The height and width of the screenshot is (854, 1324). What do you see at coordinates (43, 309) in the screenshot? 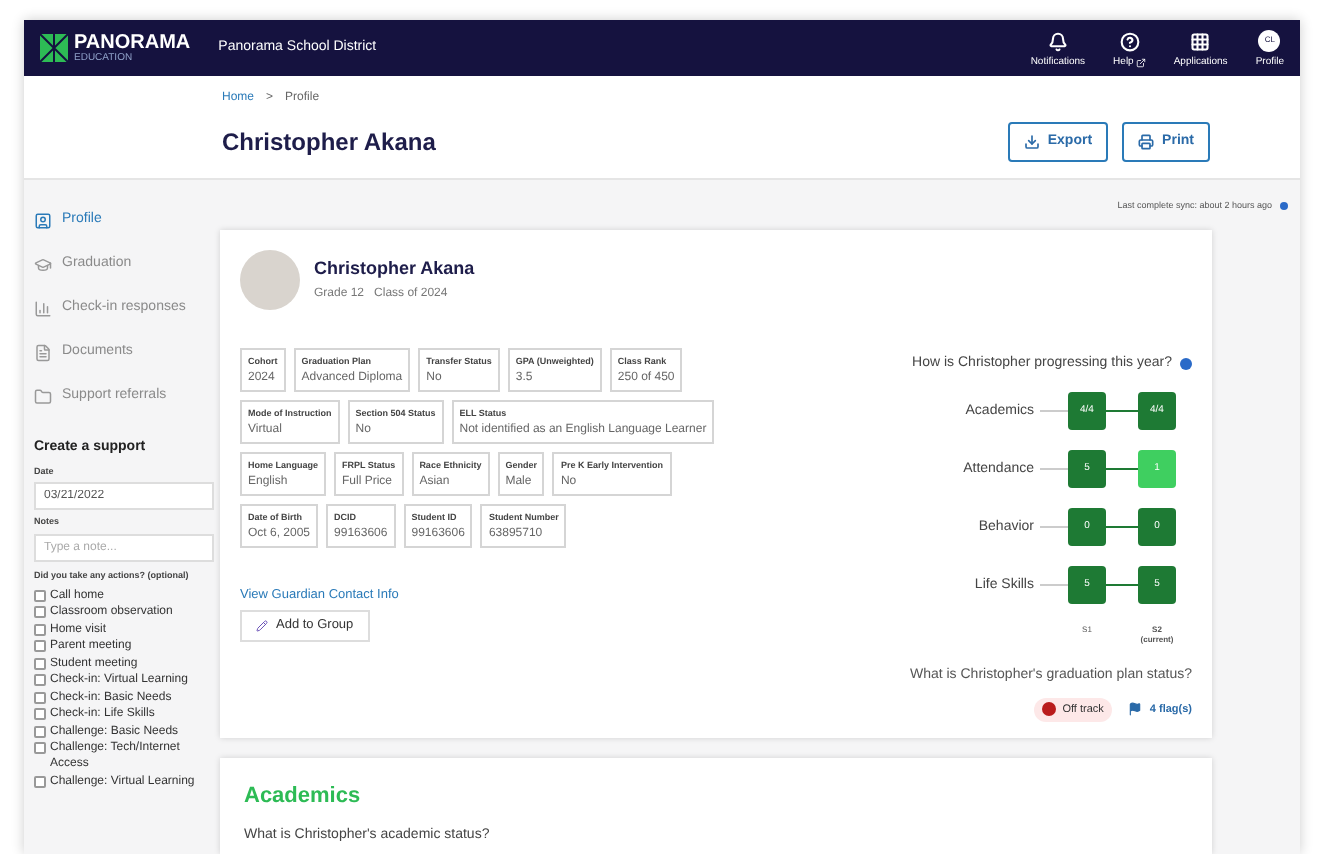
I see `bar-chart-icon` at bounding box center [43, 309].